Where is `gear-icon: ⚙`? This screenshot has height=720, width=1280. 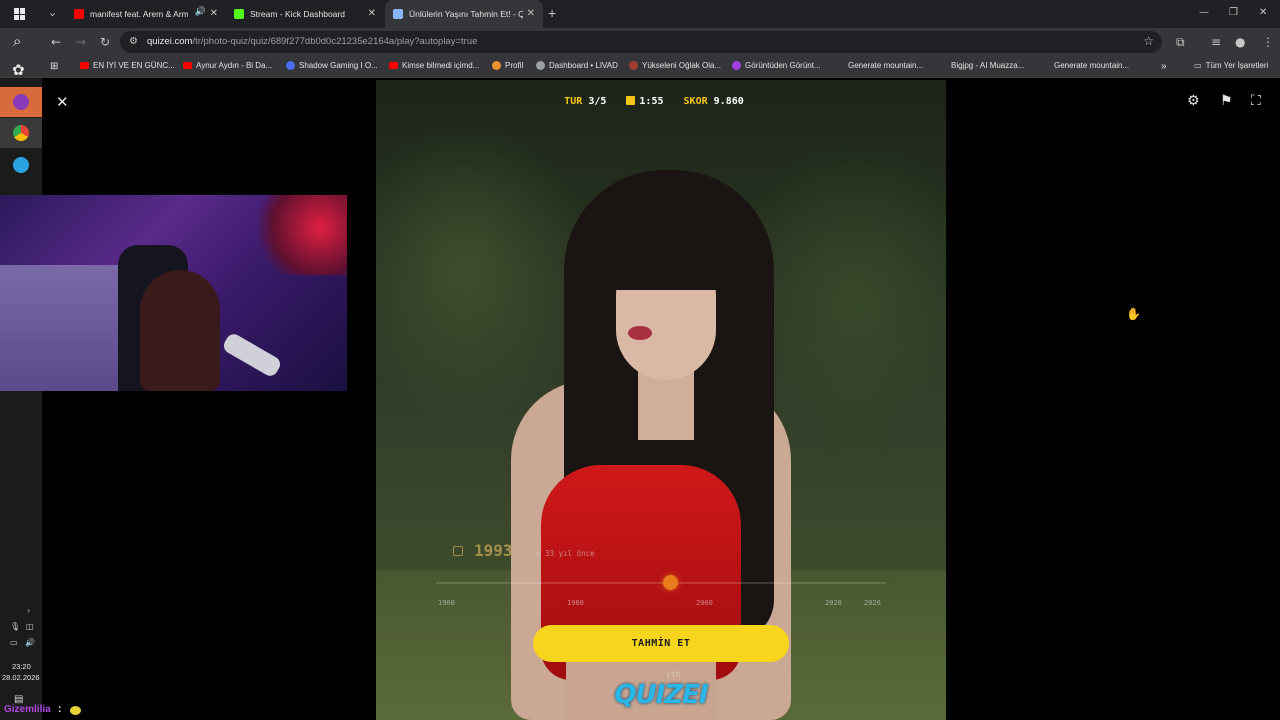 gear-icon: ⚙ is located at coordinates (1193, 101).